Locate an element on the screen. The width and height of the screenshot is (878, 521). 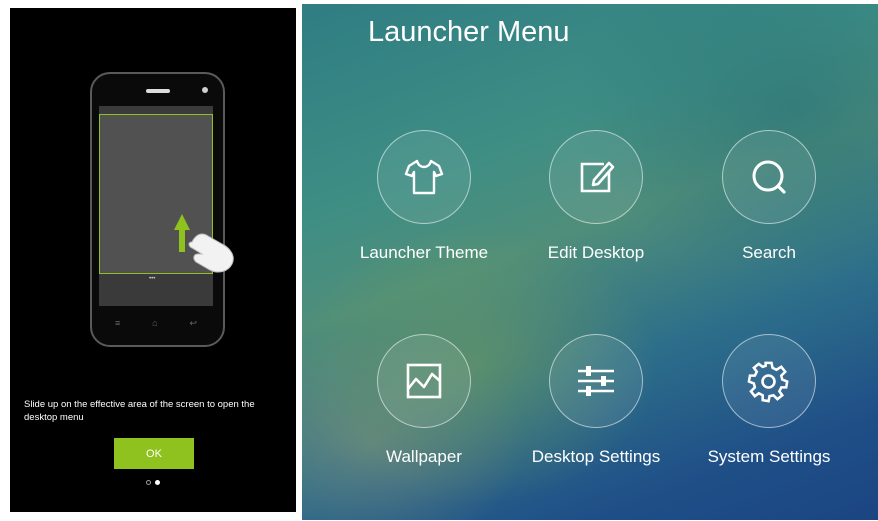
phone-nav-bar: ≡ ⌂ ↩ is located at coordinates (156, 323).